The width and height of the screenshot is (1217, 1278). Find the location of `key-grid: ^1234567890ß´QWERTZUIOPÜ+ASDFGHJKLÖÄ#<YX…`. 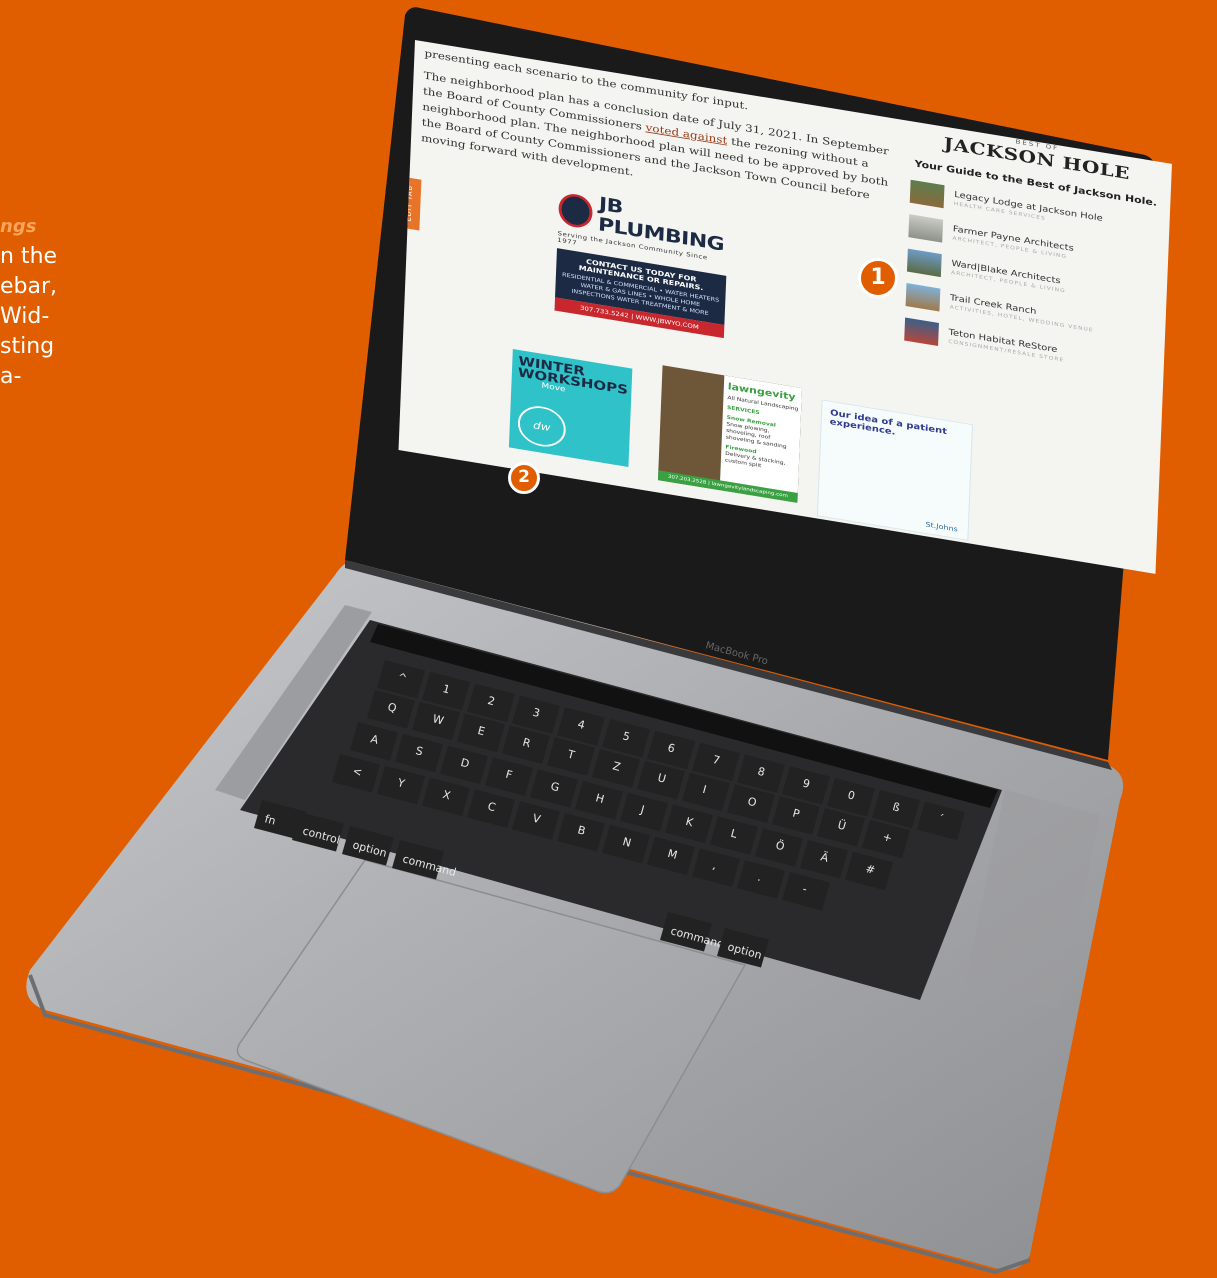

key-grid: ^1234567890ß´QWERTZUIOPÜ+ASDFGHJKLÖÄ#<YX… is located at coordinates (609, 814).